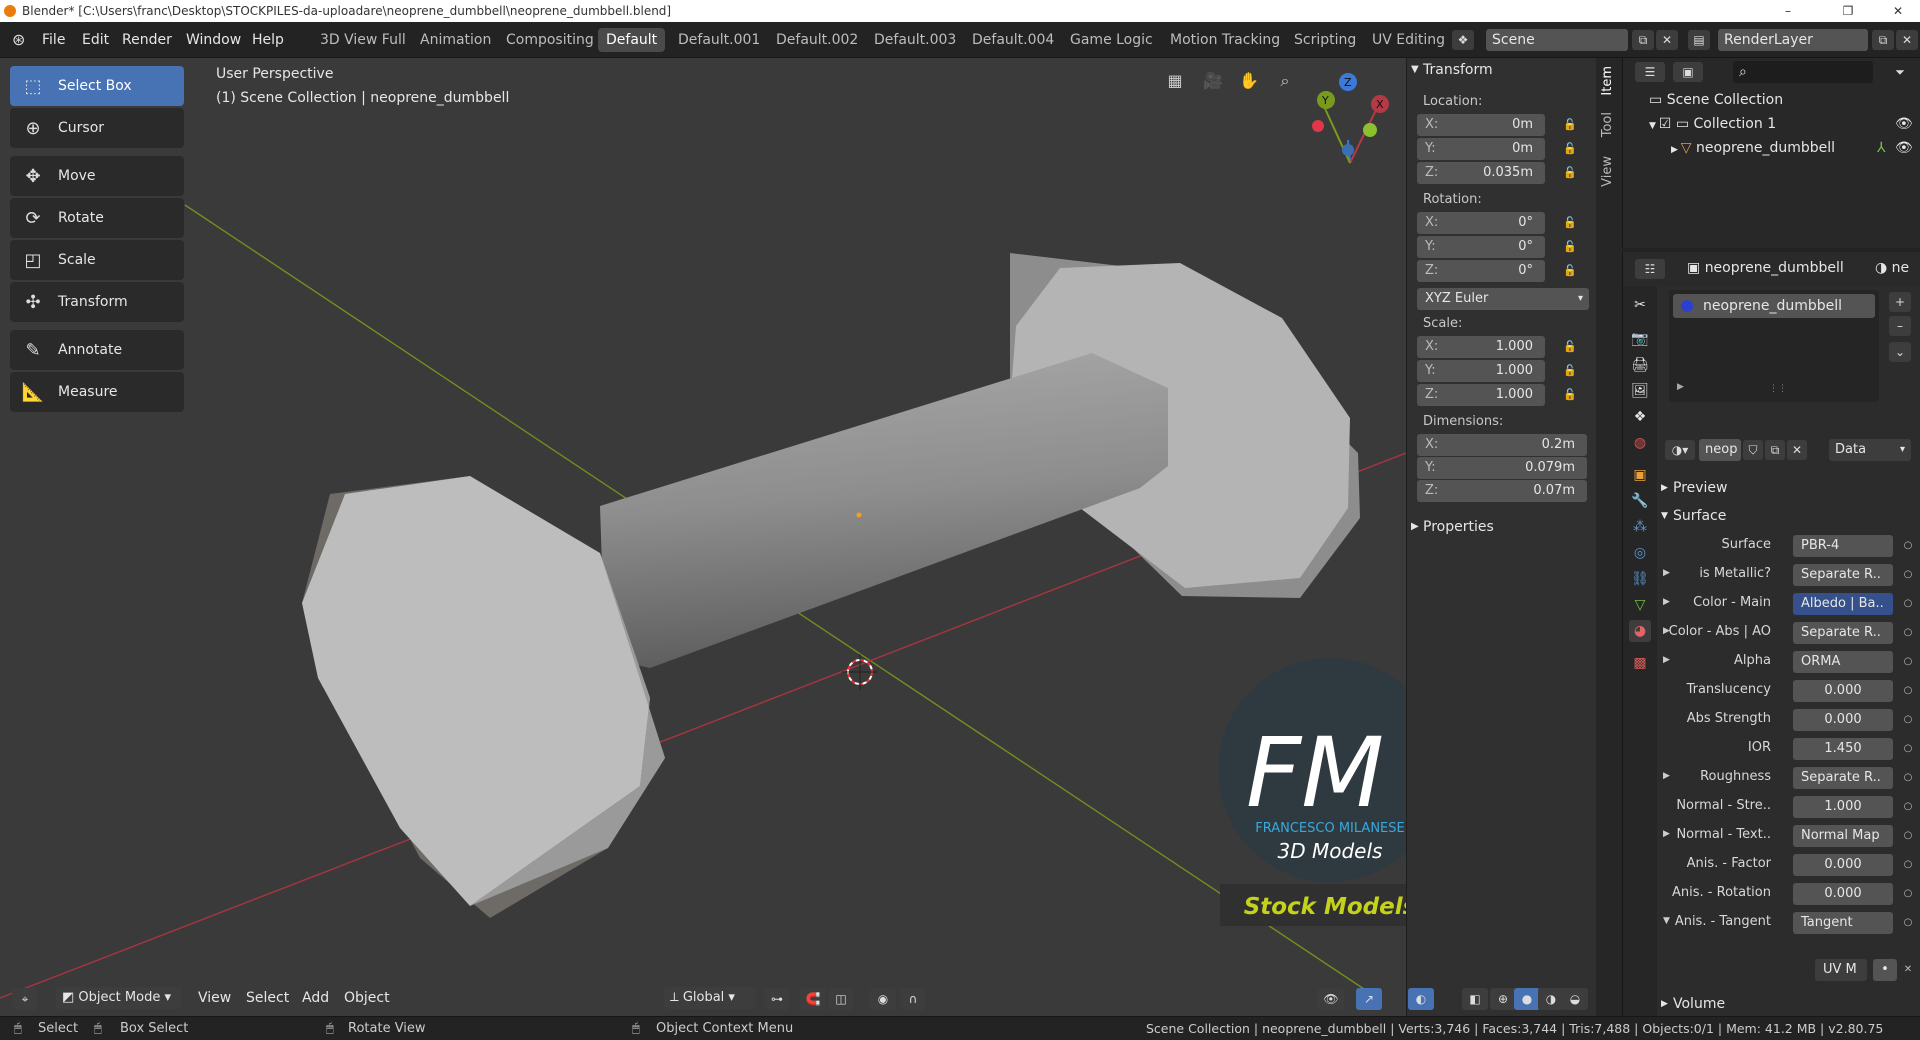  What do you see at coordinates (119, 998) in the screenshot?
I see `mode-select: ◩ Object Mode ▾` at bounding box center [119, 998].